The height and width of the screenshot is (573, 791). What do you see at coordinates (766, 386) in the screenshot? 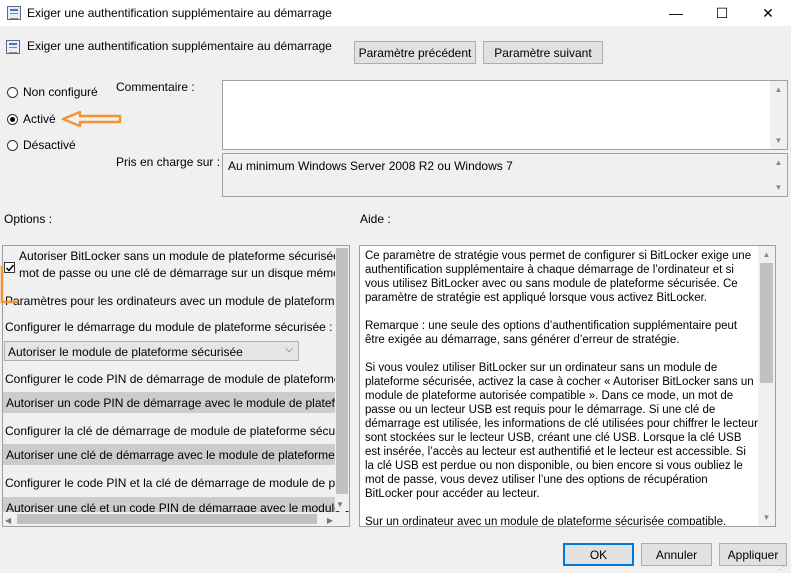
I see `help-vertical-scrollbar: ▲ ▼` at bounding box center [766, 386].